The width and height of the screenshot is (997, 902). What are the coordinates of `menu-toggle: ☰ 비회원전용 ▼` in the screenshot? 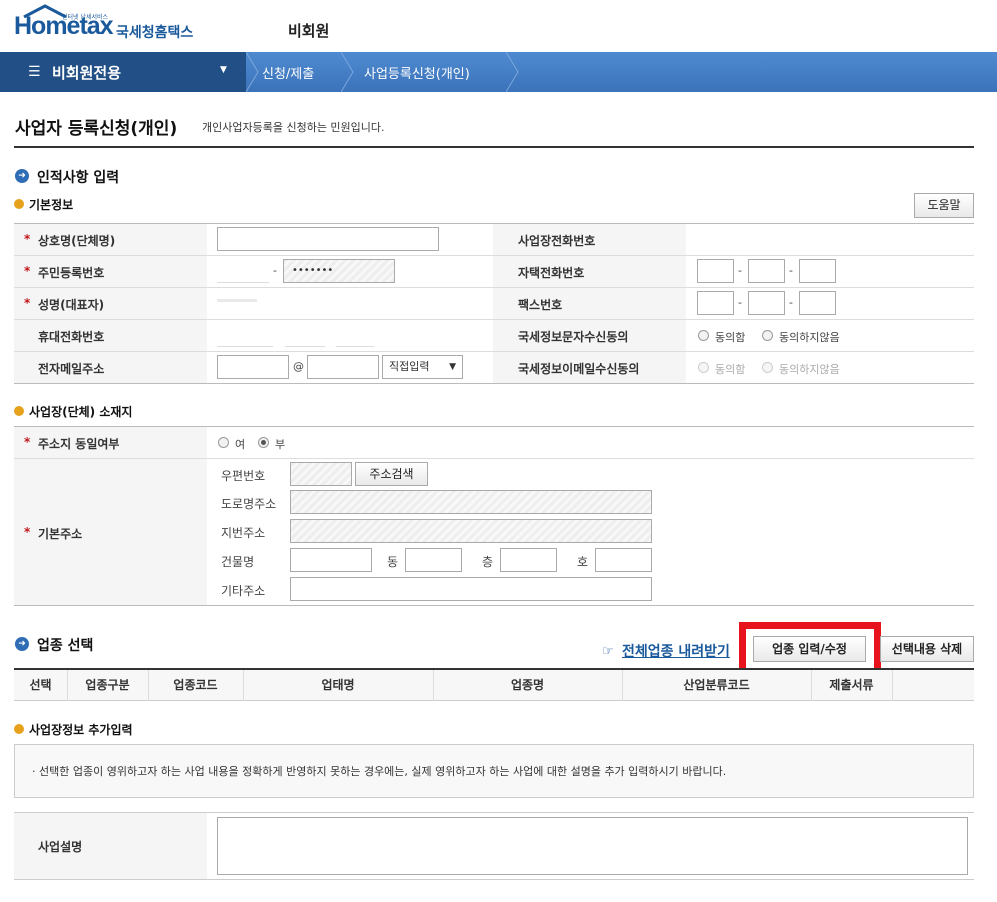 It's located at (123, 72).